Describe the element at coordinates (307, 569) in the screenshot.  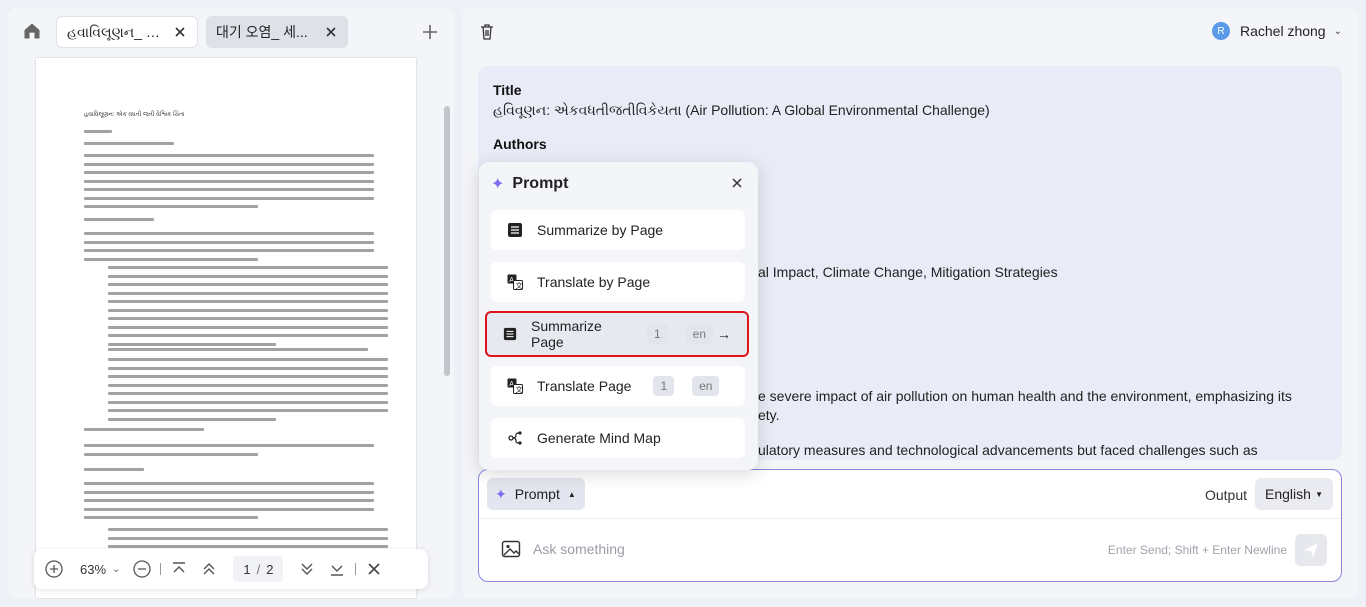
I see `next-page-icon` at that location.